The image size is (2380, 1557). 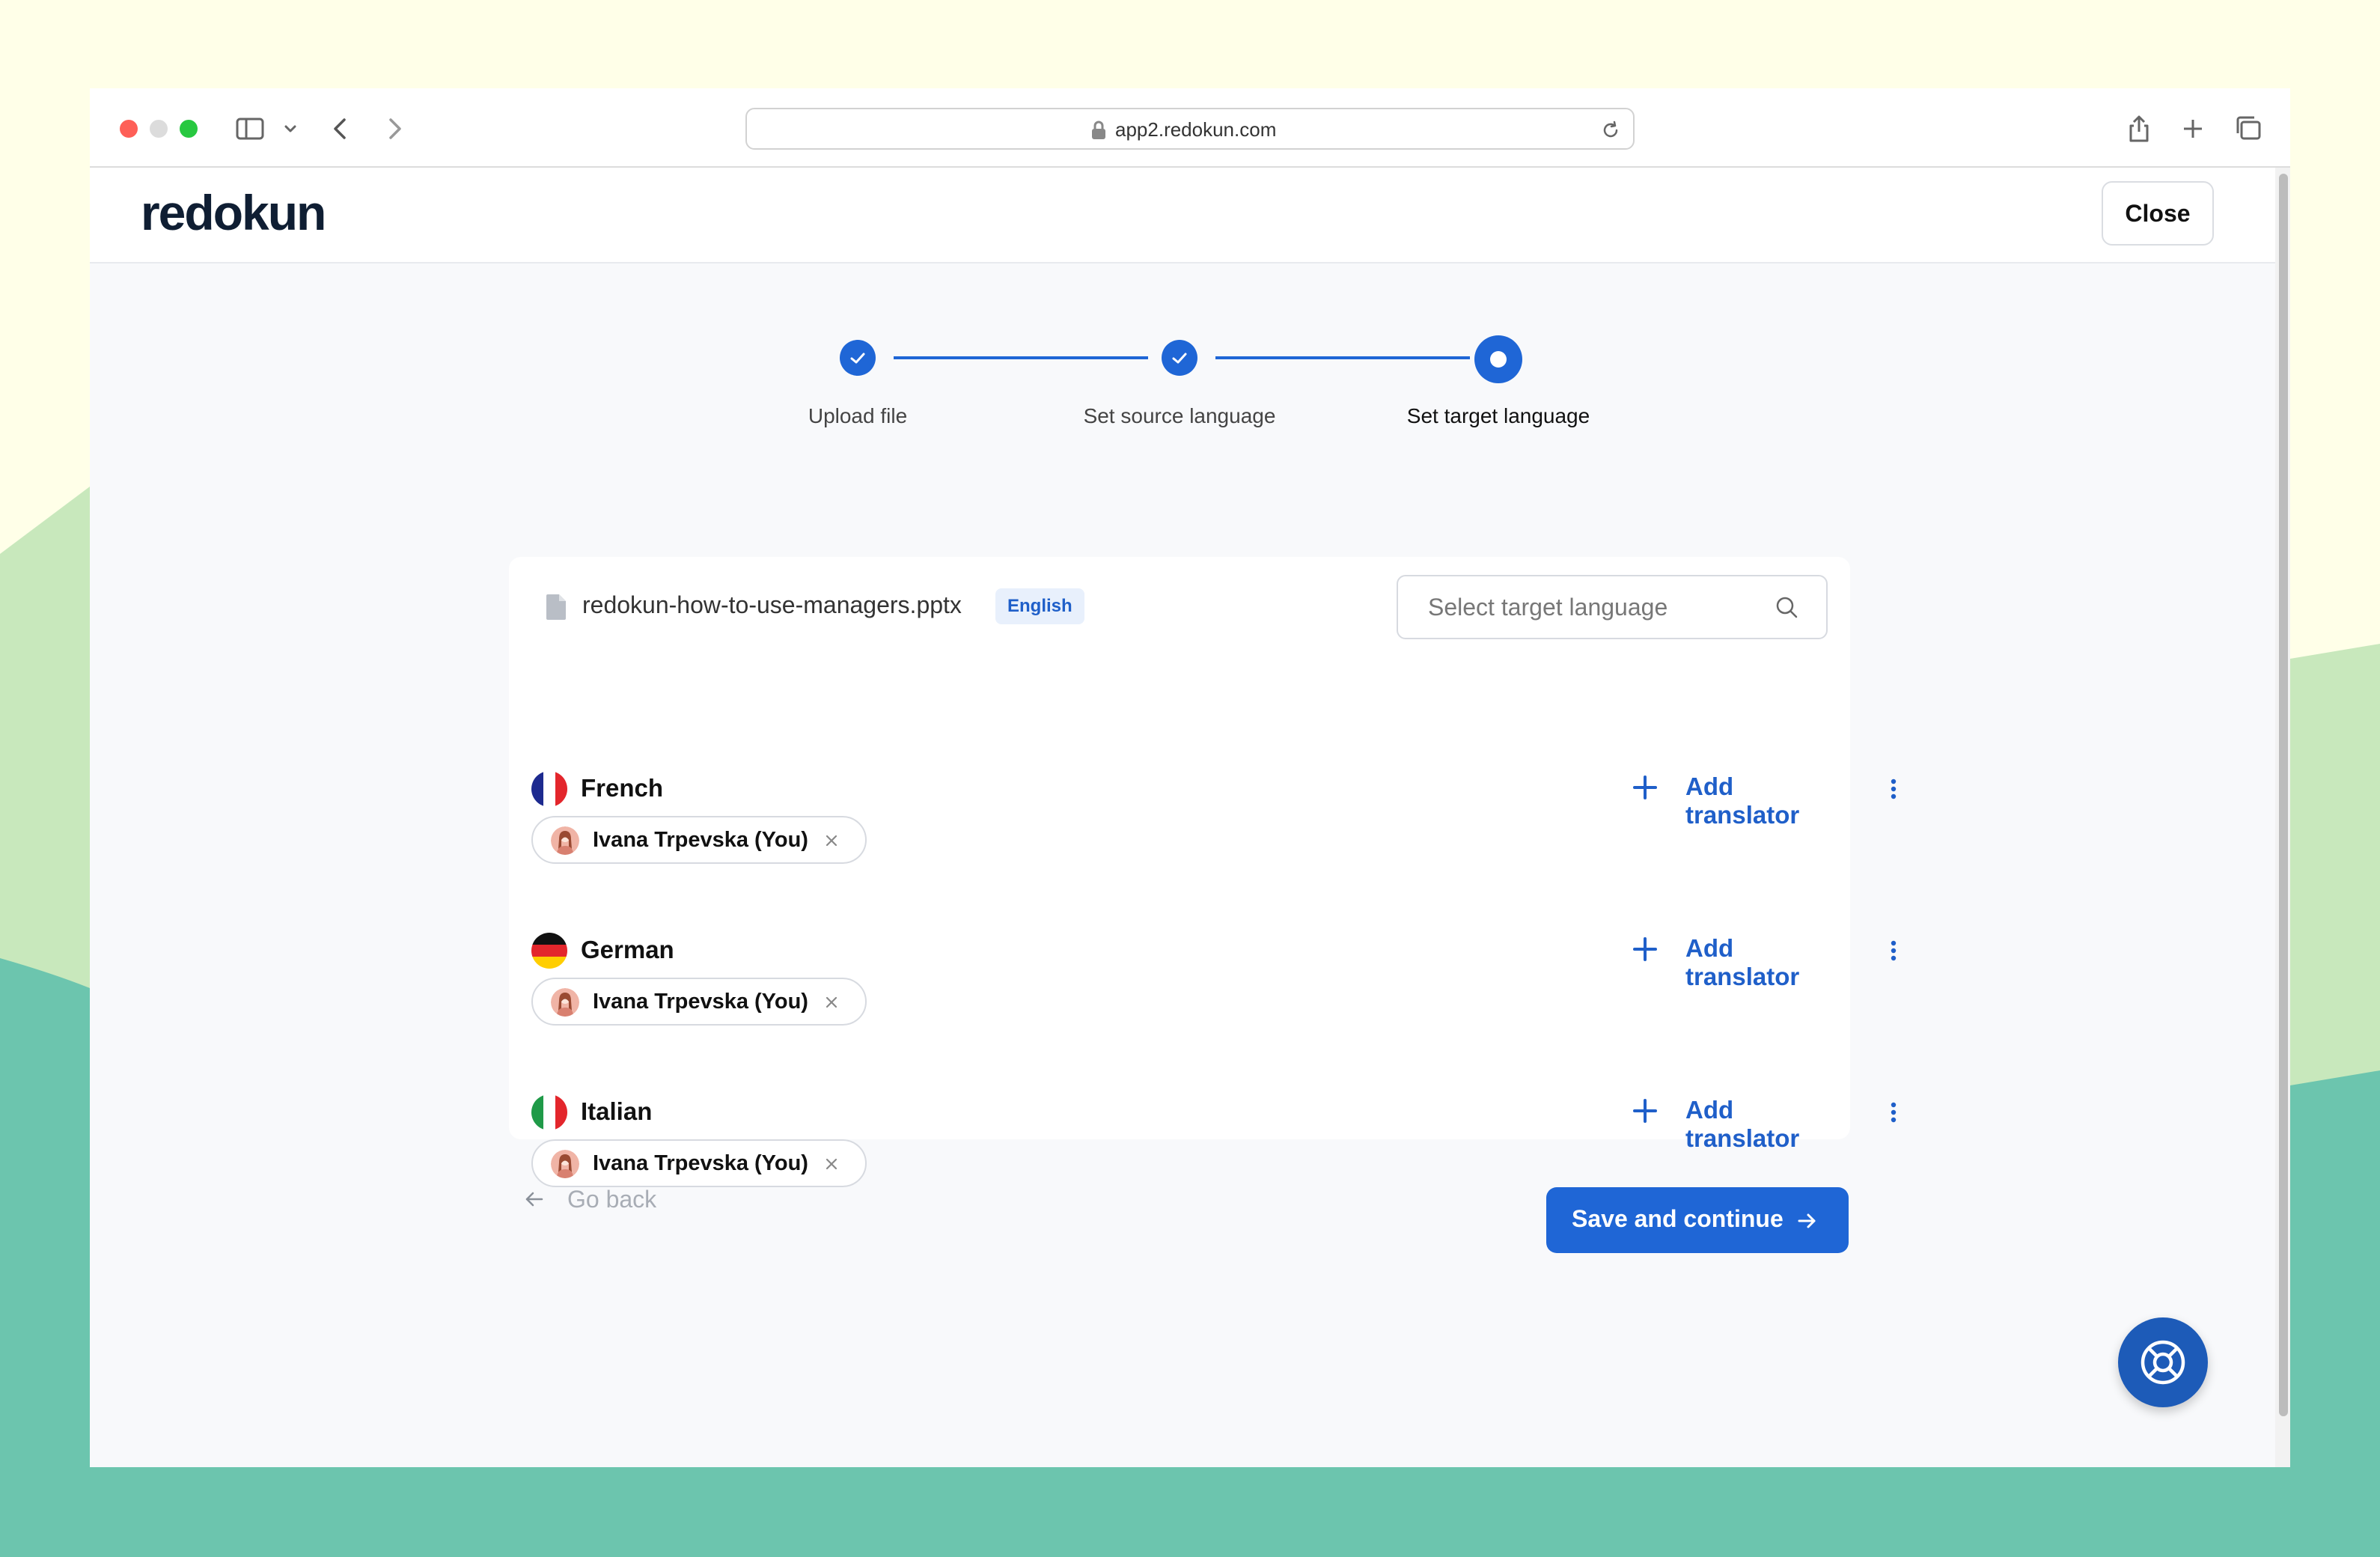 What do you see at coordinates (2193, 129) in the screenshot?
I see `new-tab-icon` at bounding box center [2193, 129].